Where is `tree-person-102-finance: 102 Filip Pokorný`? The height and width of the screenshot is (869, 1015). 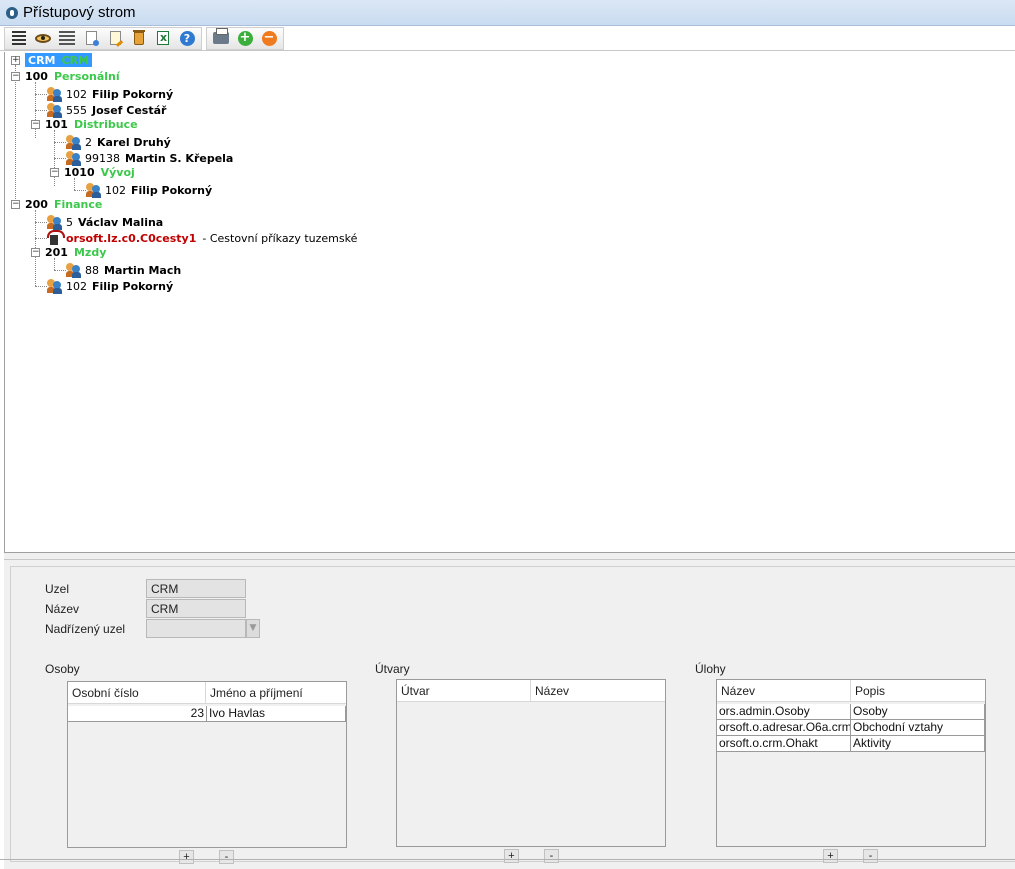 tree-person-102-finance: 102 Filip Pokorný is located at coordinates (110, 286).